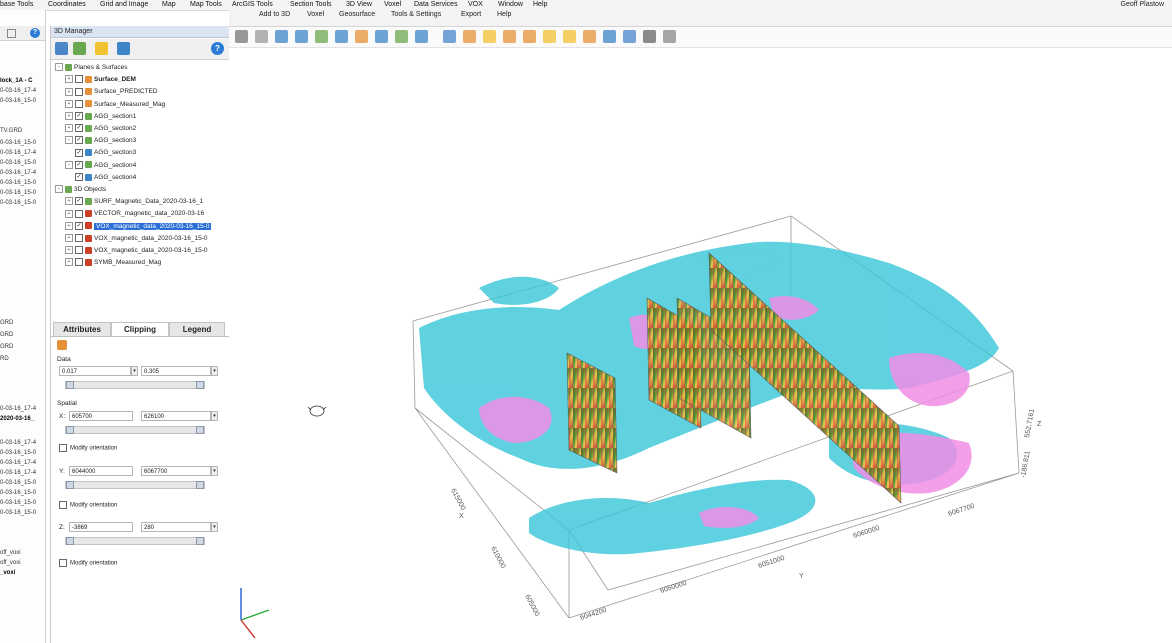 This screenshot has height=643, width=1172. I want to click on tree-item: ✓ AGG_section3, so click(105, 152).